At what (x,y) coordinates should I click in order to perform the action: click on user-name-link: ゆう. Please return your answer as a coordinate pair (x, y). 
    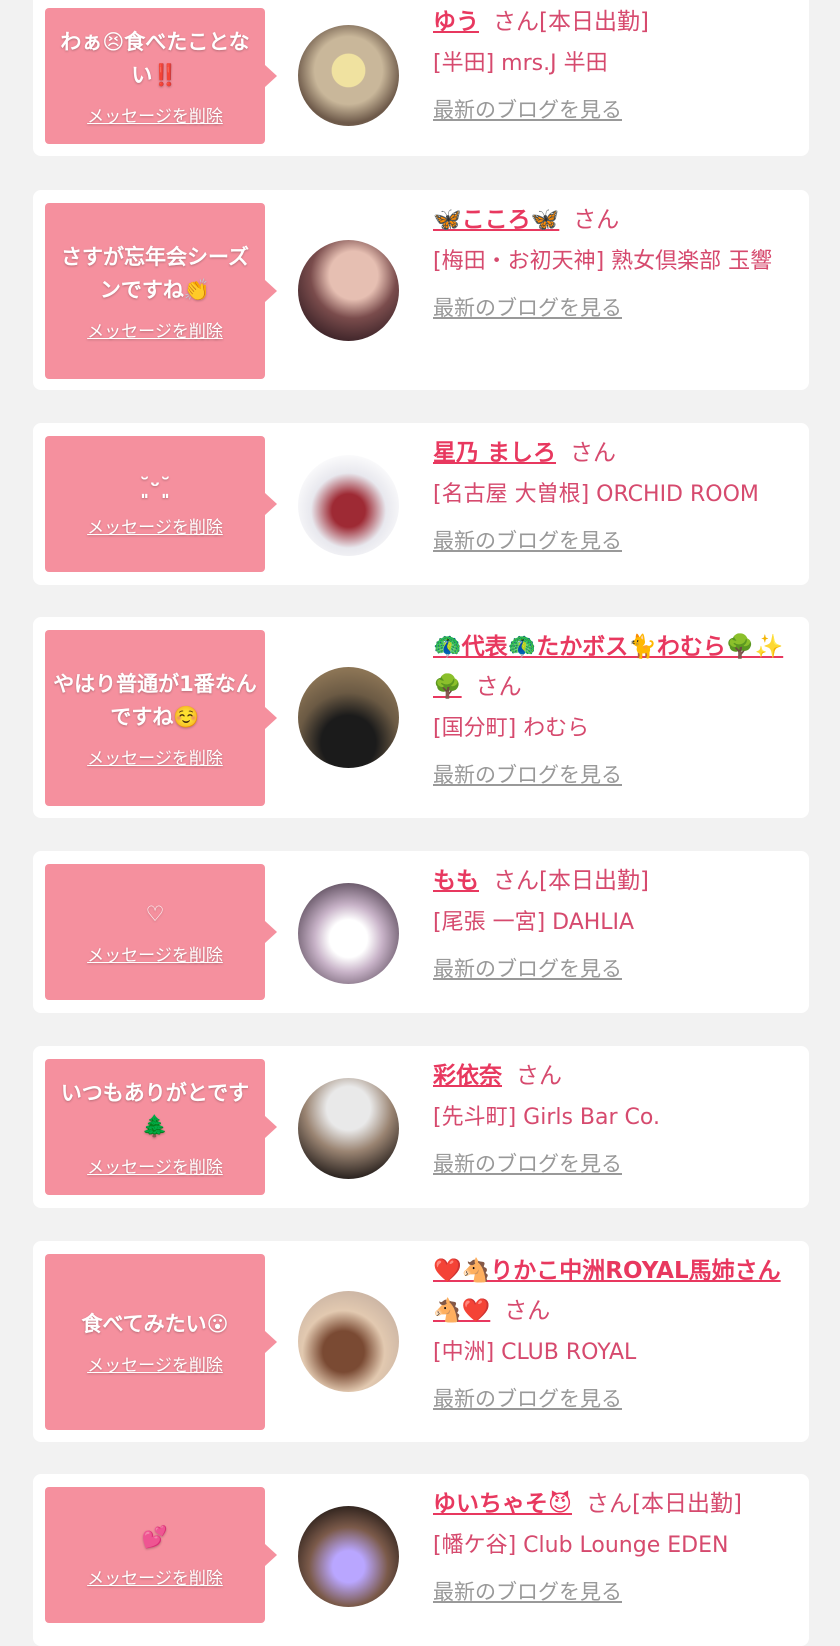
    Looking at the image, I should click on (456, 22).